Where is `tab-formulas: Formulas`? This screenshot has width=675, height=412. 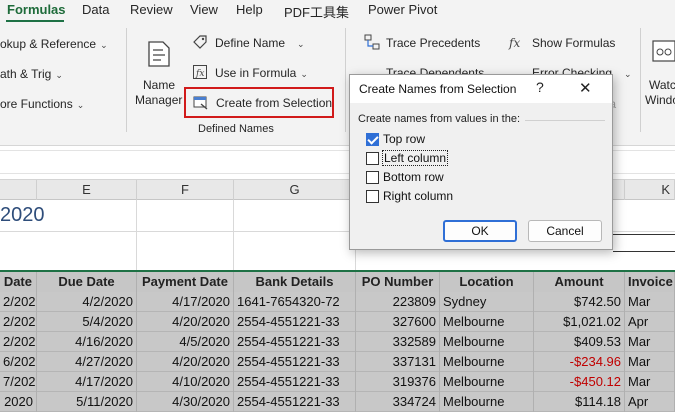 tab-formulas: Formulas is located at coordinates (36, 9).